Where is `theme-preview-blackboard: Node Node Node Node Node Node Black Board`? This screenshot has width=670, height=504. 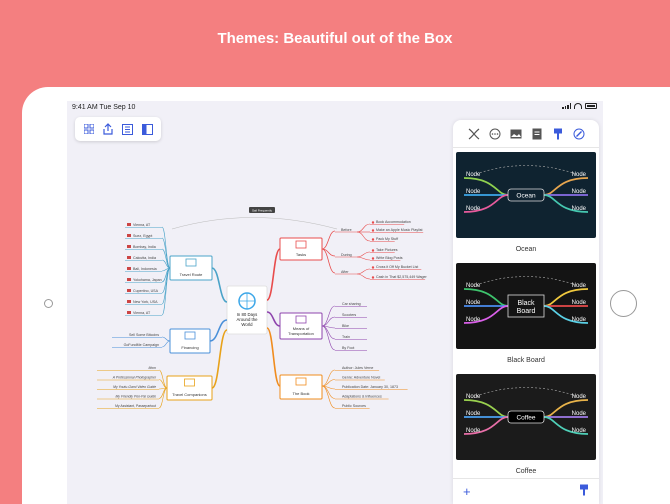 theme-preview-blackboard: Node Node Node Node Node Node Black Board is located at coordinates (526, 306).